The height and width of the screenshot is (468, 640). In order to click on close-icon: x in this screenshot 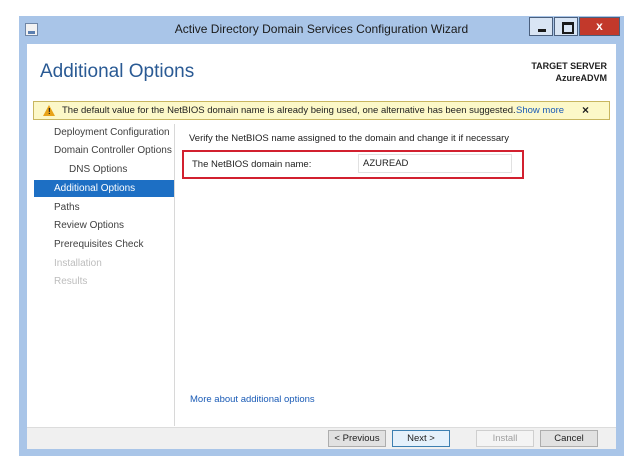, I will do `click(599, 26)`.